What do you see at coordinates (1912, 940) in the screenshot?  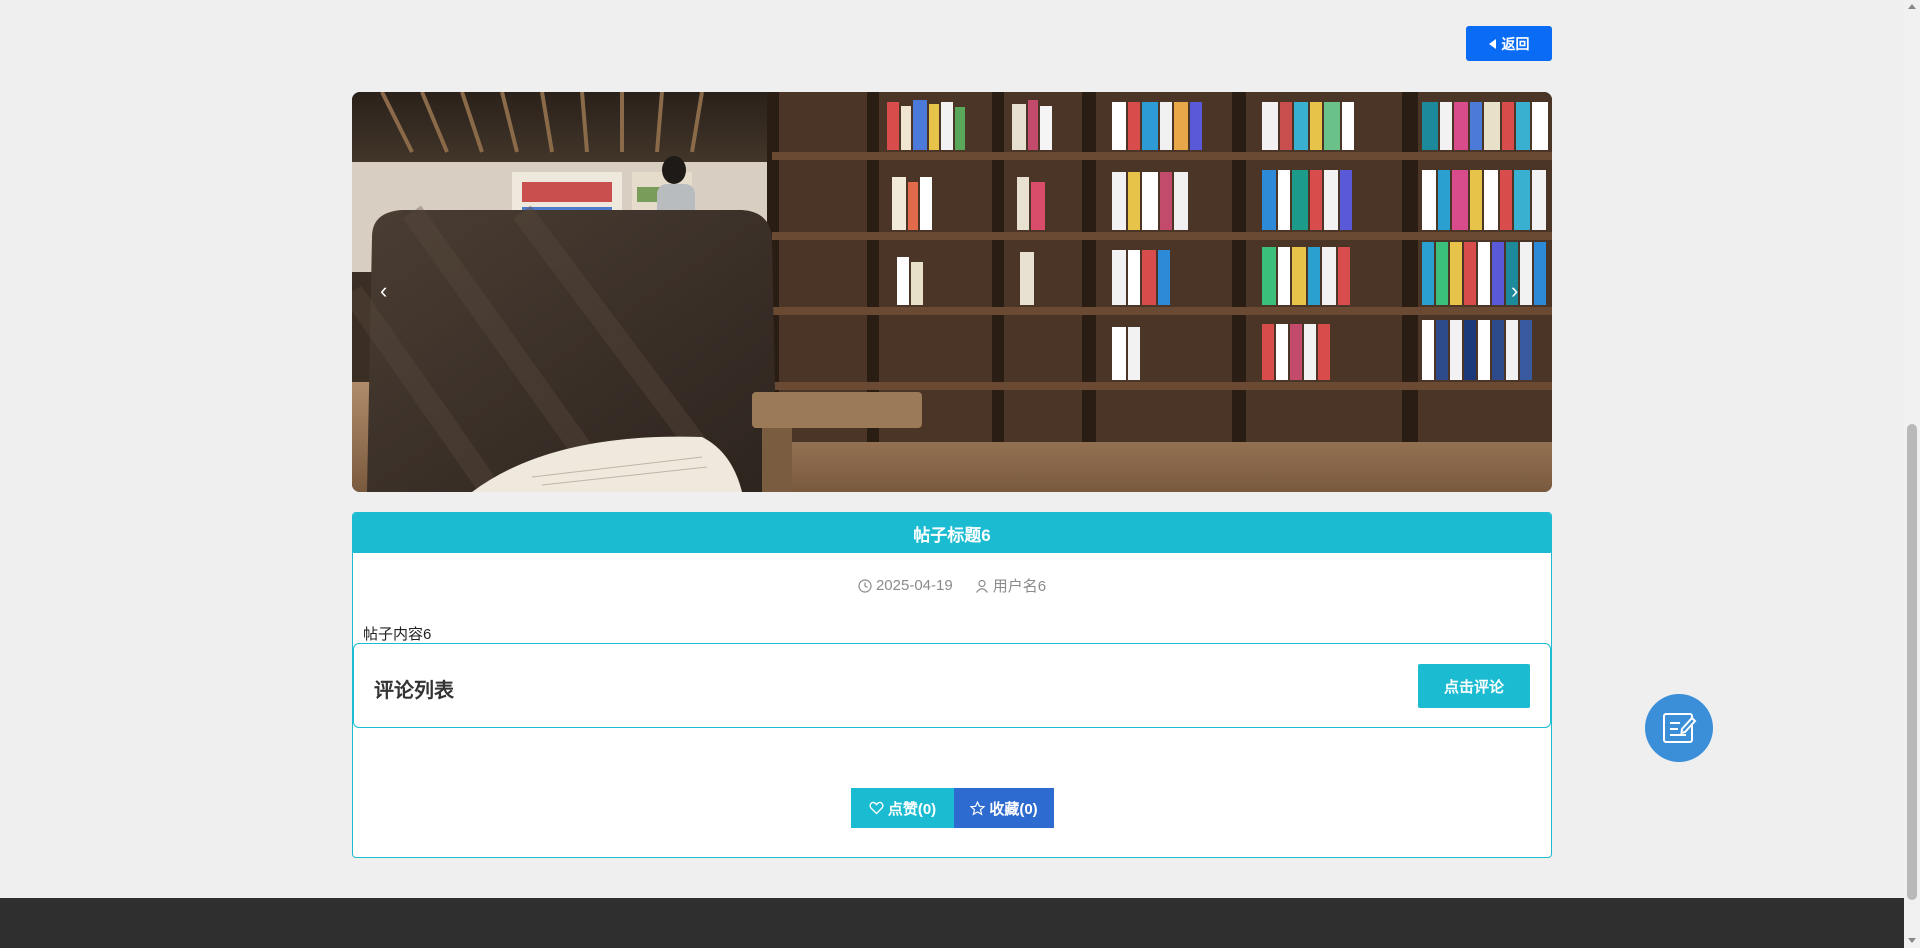 I see `scroll-down-icon` at bounding box center [1912, 940].